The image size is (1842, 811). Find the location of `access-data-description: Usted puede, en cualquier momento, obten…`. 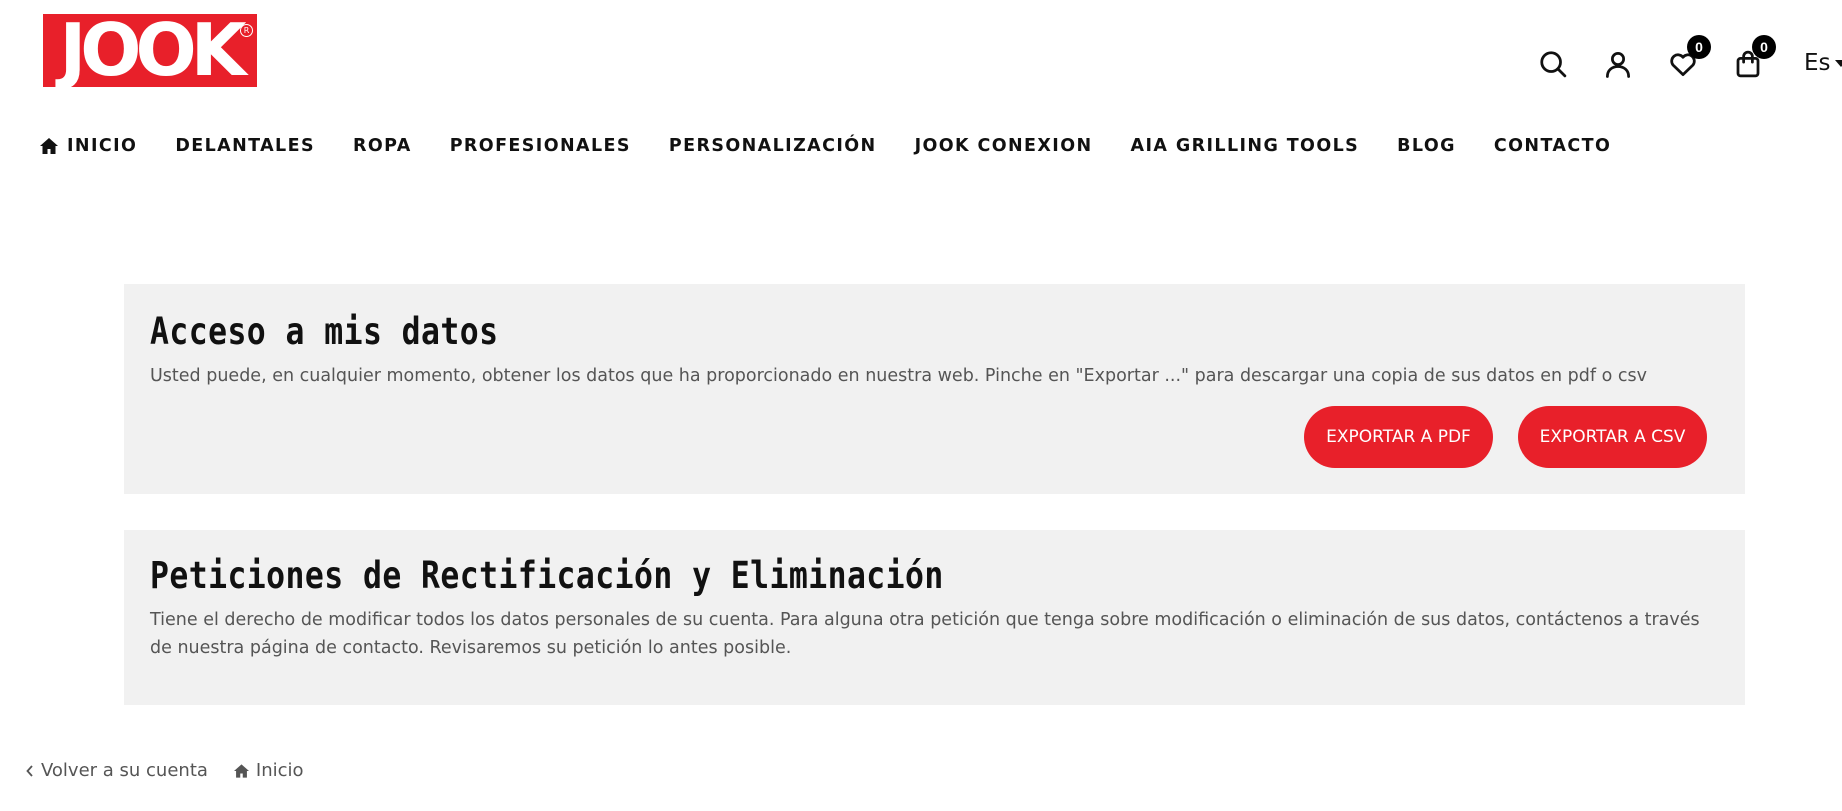

access-data-description: Usted puede, en cualquier momento, obten… is located at coordinates (898, 376).